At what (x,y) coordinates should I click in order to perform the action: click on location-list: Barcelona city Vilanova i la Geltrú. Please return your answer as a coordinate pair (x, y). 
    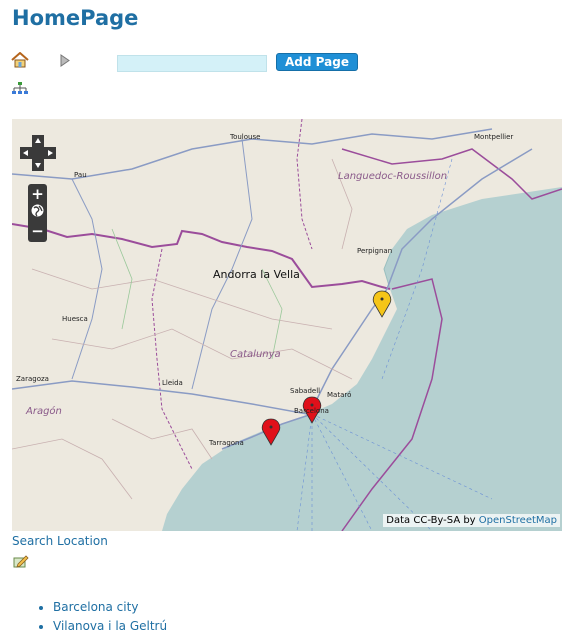
    Looking at the image, I should click on (101, 617).